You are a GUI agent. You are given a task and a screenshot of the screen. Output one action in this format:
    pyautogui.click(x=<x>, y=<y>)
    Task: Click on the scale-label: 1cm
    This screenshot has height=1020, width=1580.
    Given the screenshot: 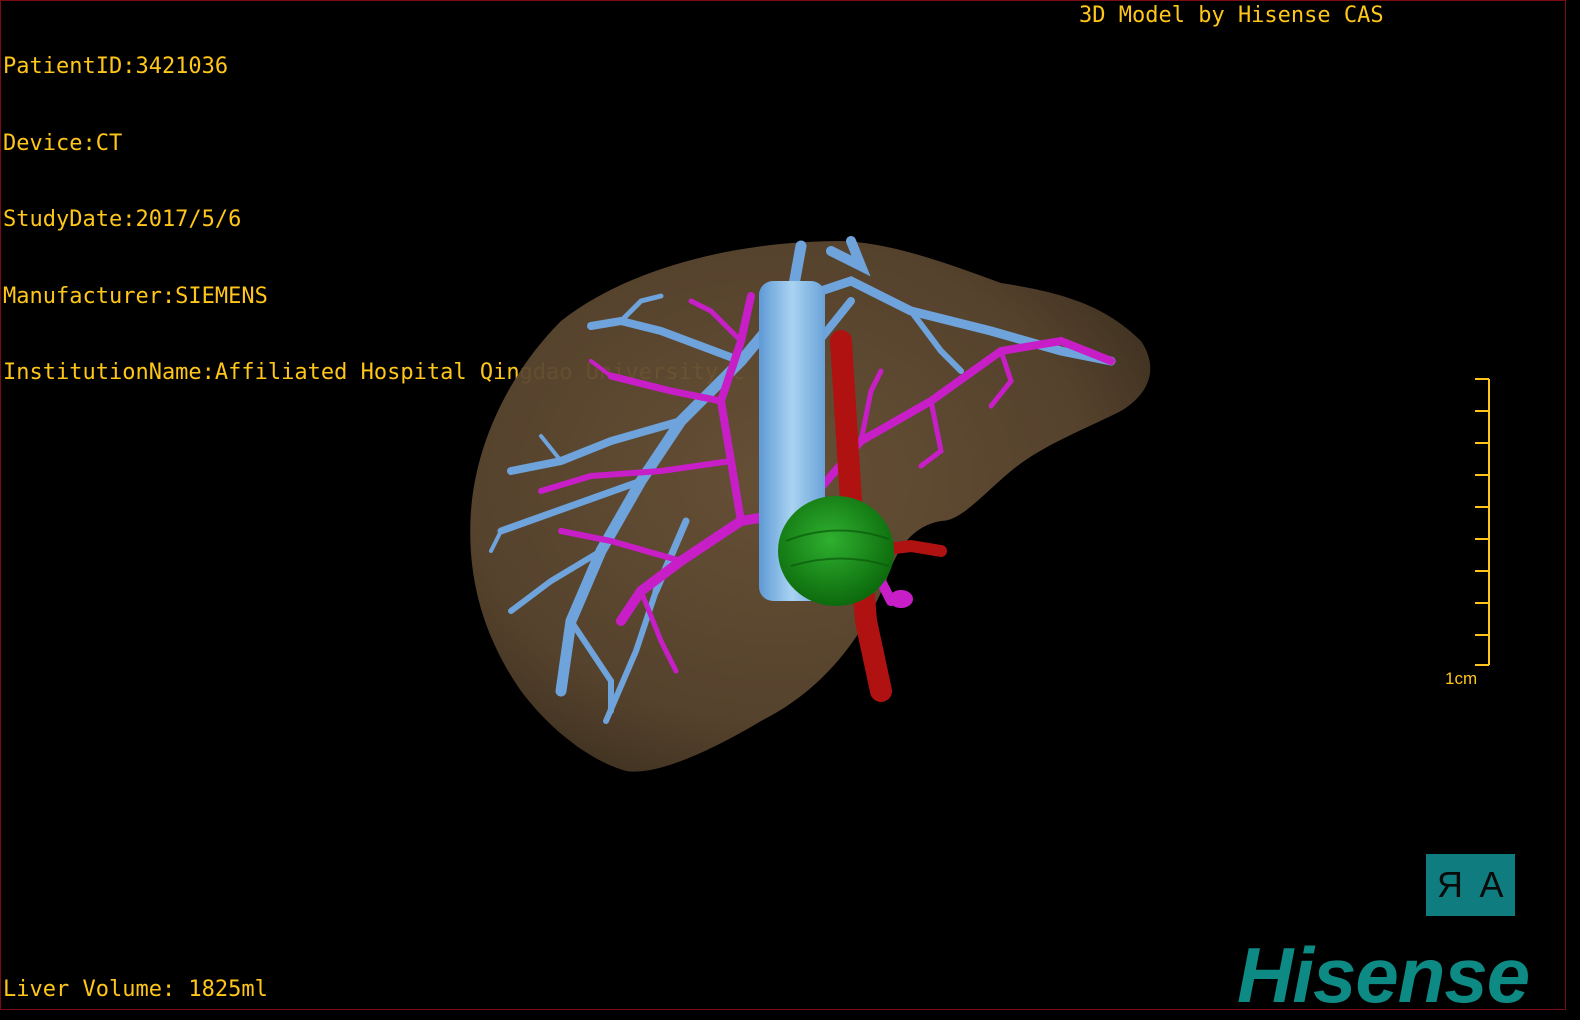 What is the action you would take?
    pyautogui.click(x=1461, y=678)
    